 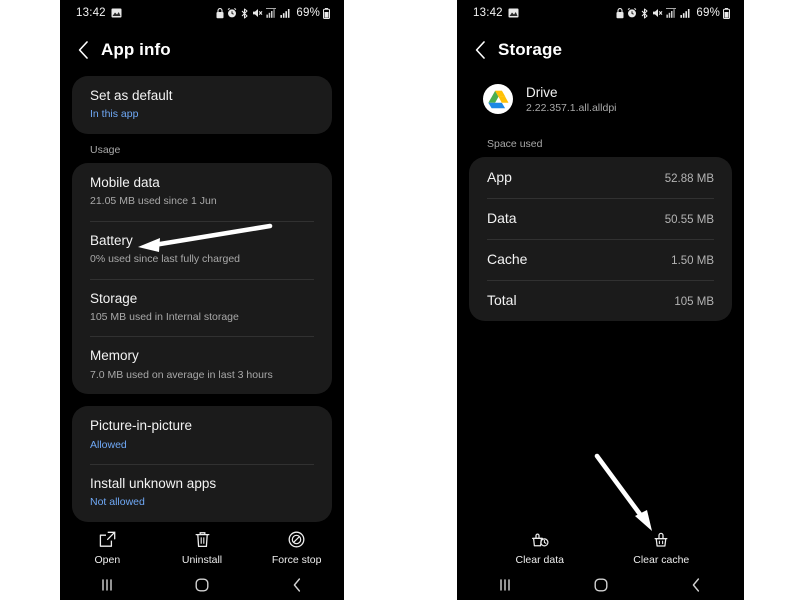 I want to click on app-header: Drive 2.22.357.1.all.alldpi, so click(x=600, y=98).